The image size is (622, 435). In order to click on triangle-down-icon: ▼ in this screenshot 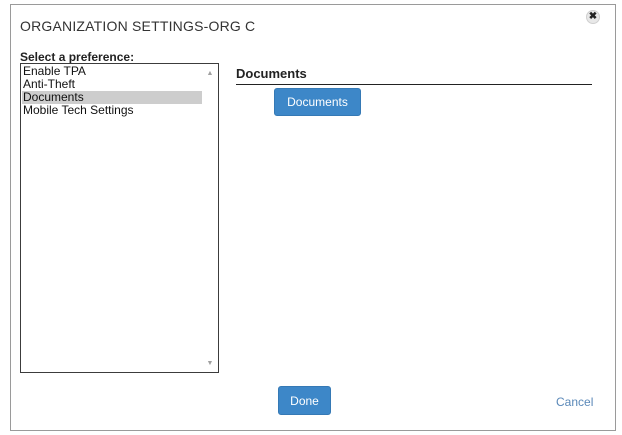, I will do `click(210, 363)`.